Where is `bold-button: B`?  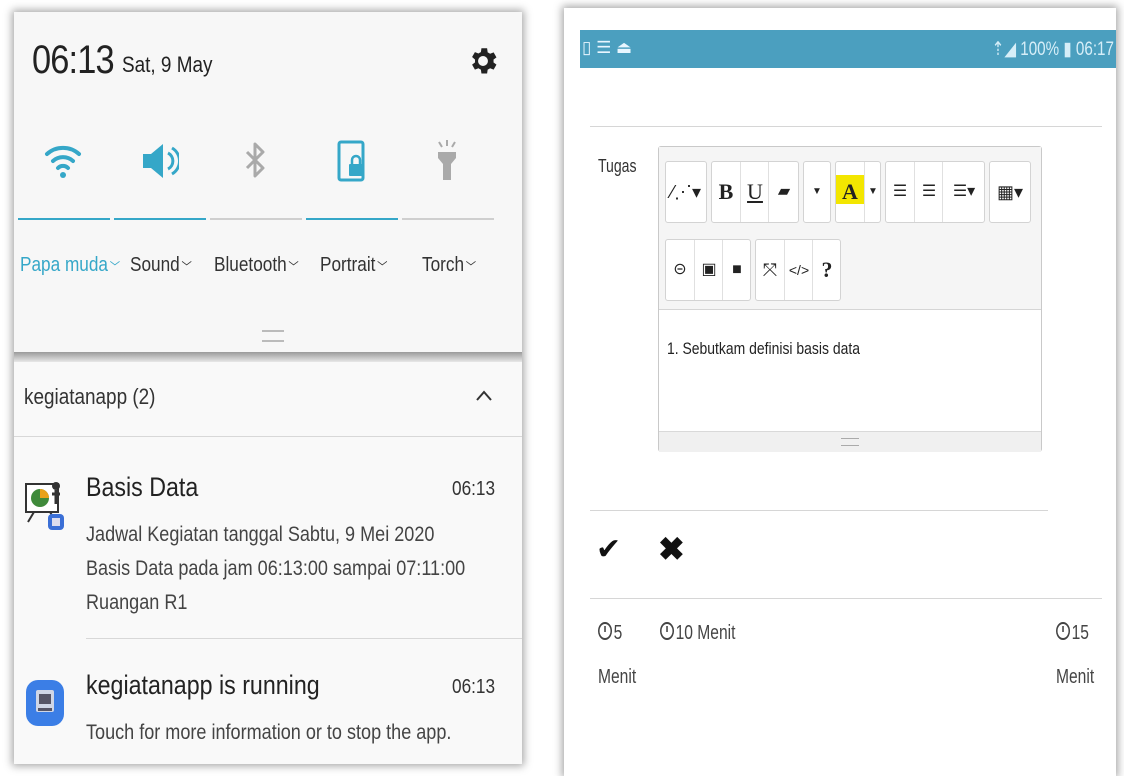
bold-button: B is located at coordinates (726, 192).